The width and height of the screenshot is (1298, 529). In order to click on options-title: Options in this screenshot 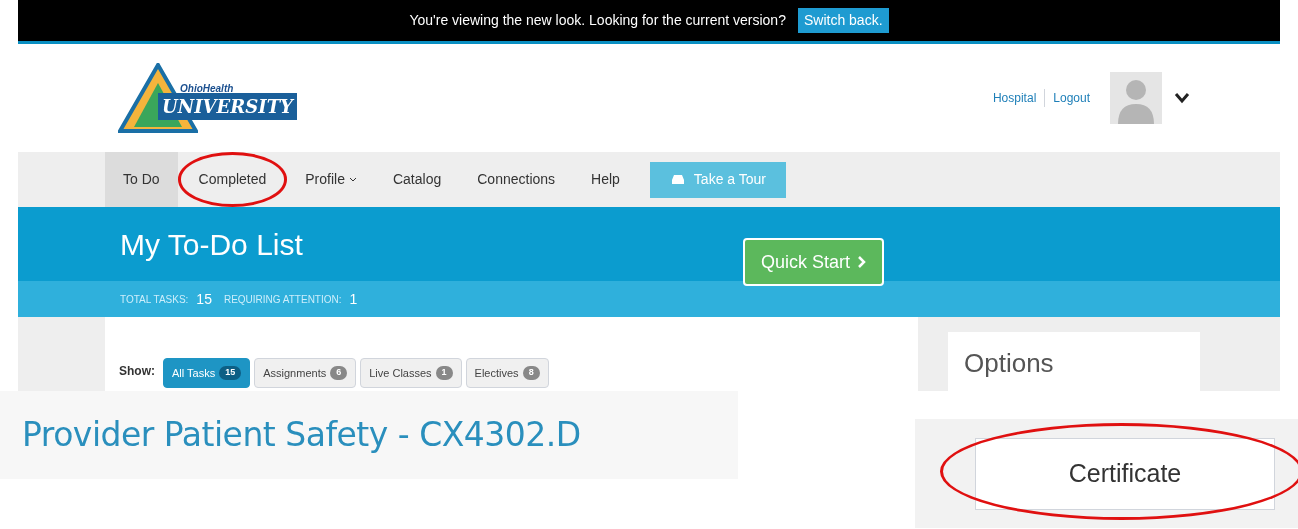, I will do `click(1009, 363)`.